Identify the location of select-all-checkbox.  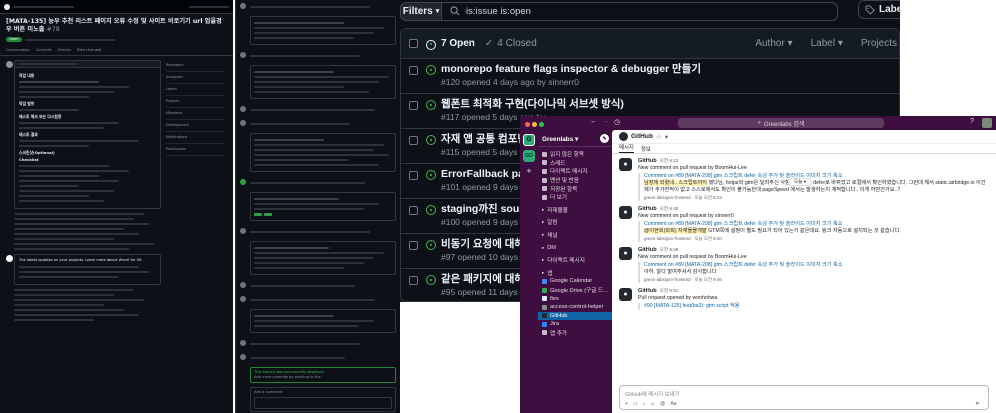
(413, 43).